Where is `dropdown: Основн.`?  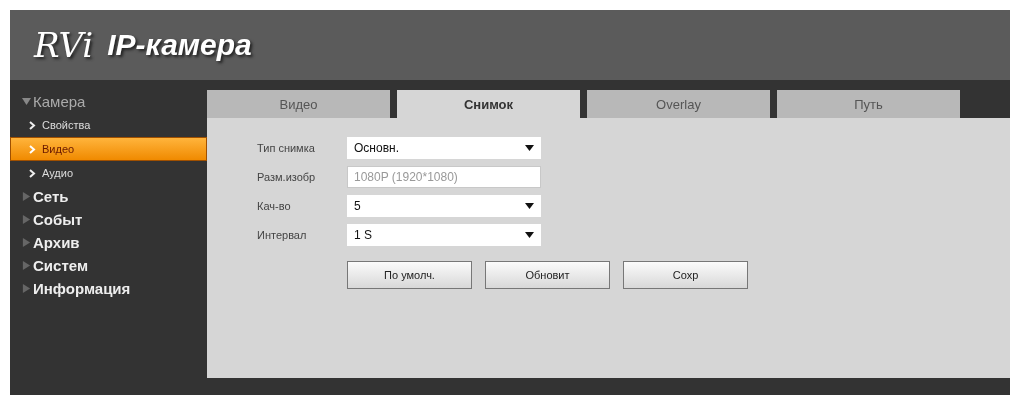 dropdown: Основн. is located at coordinates (444, 148).